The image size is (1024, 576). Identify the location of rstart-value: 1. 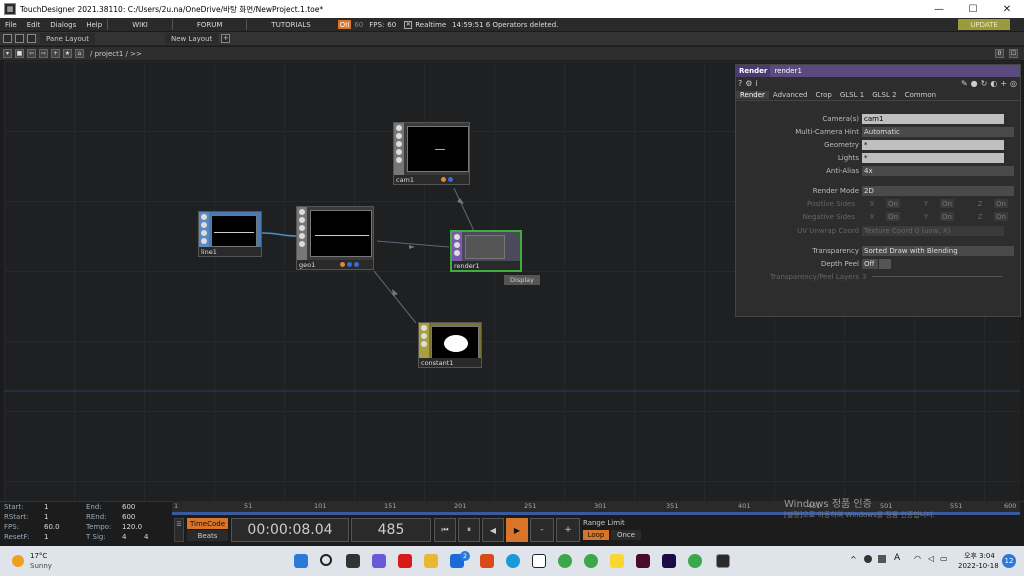
(46, 517).